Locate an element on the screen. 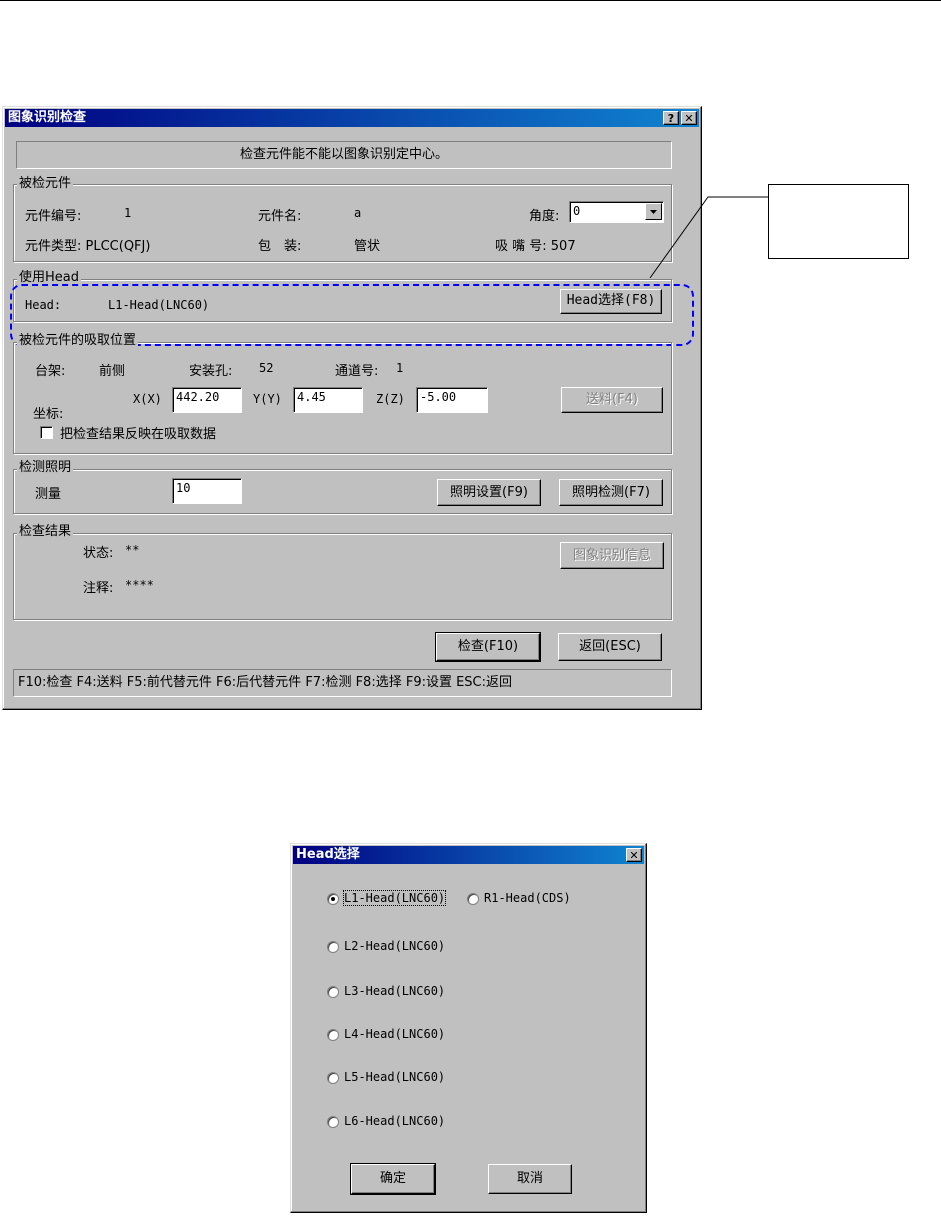 The image size is (941, 1218). status-value: ** is located at coordinates (132, 550).